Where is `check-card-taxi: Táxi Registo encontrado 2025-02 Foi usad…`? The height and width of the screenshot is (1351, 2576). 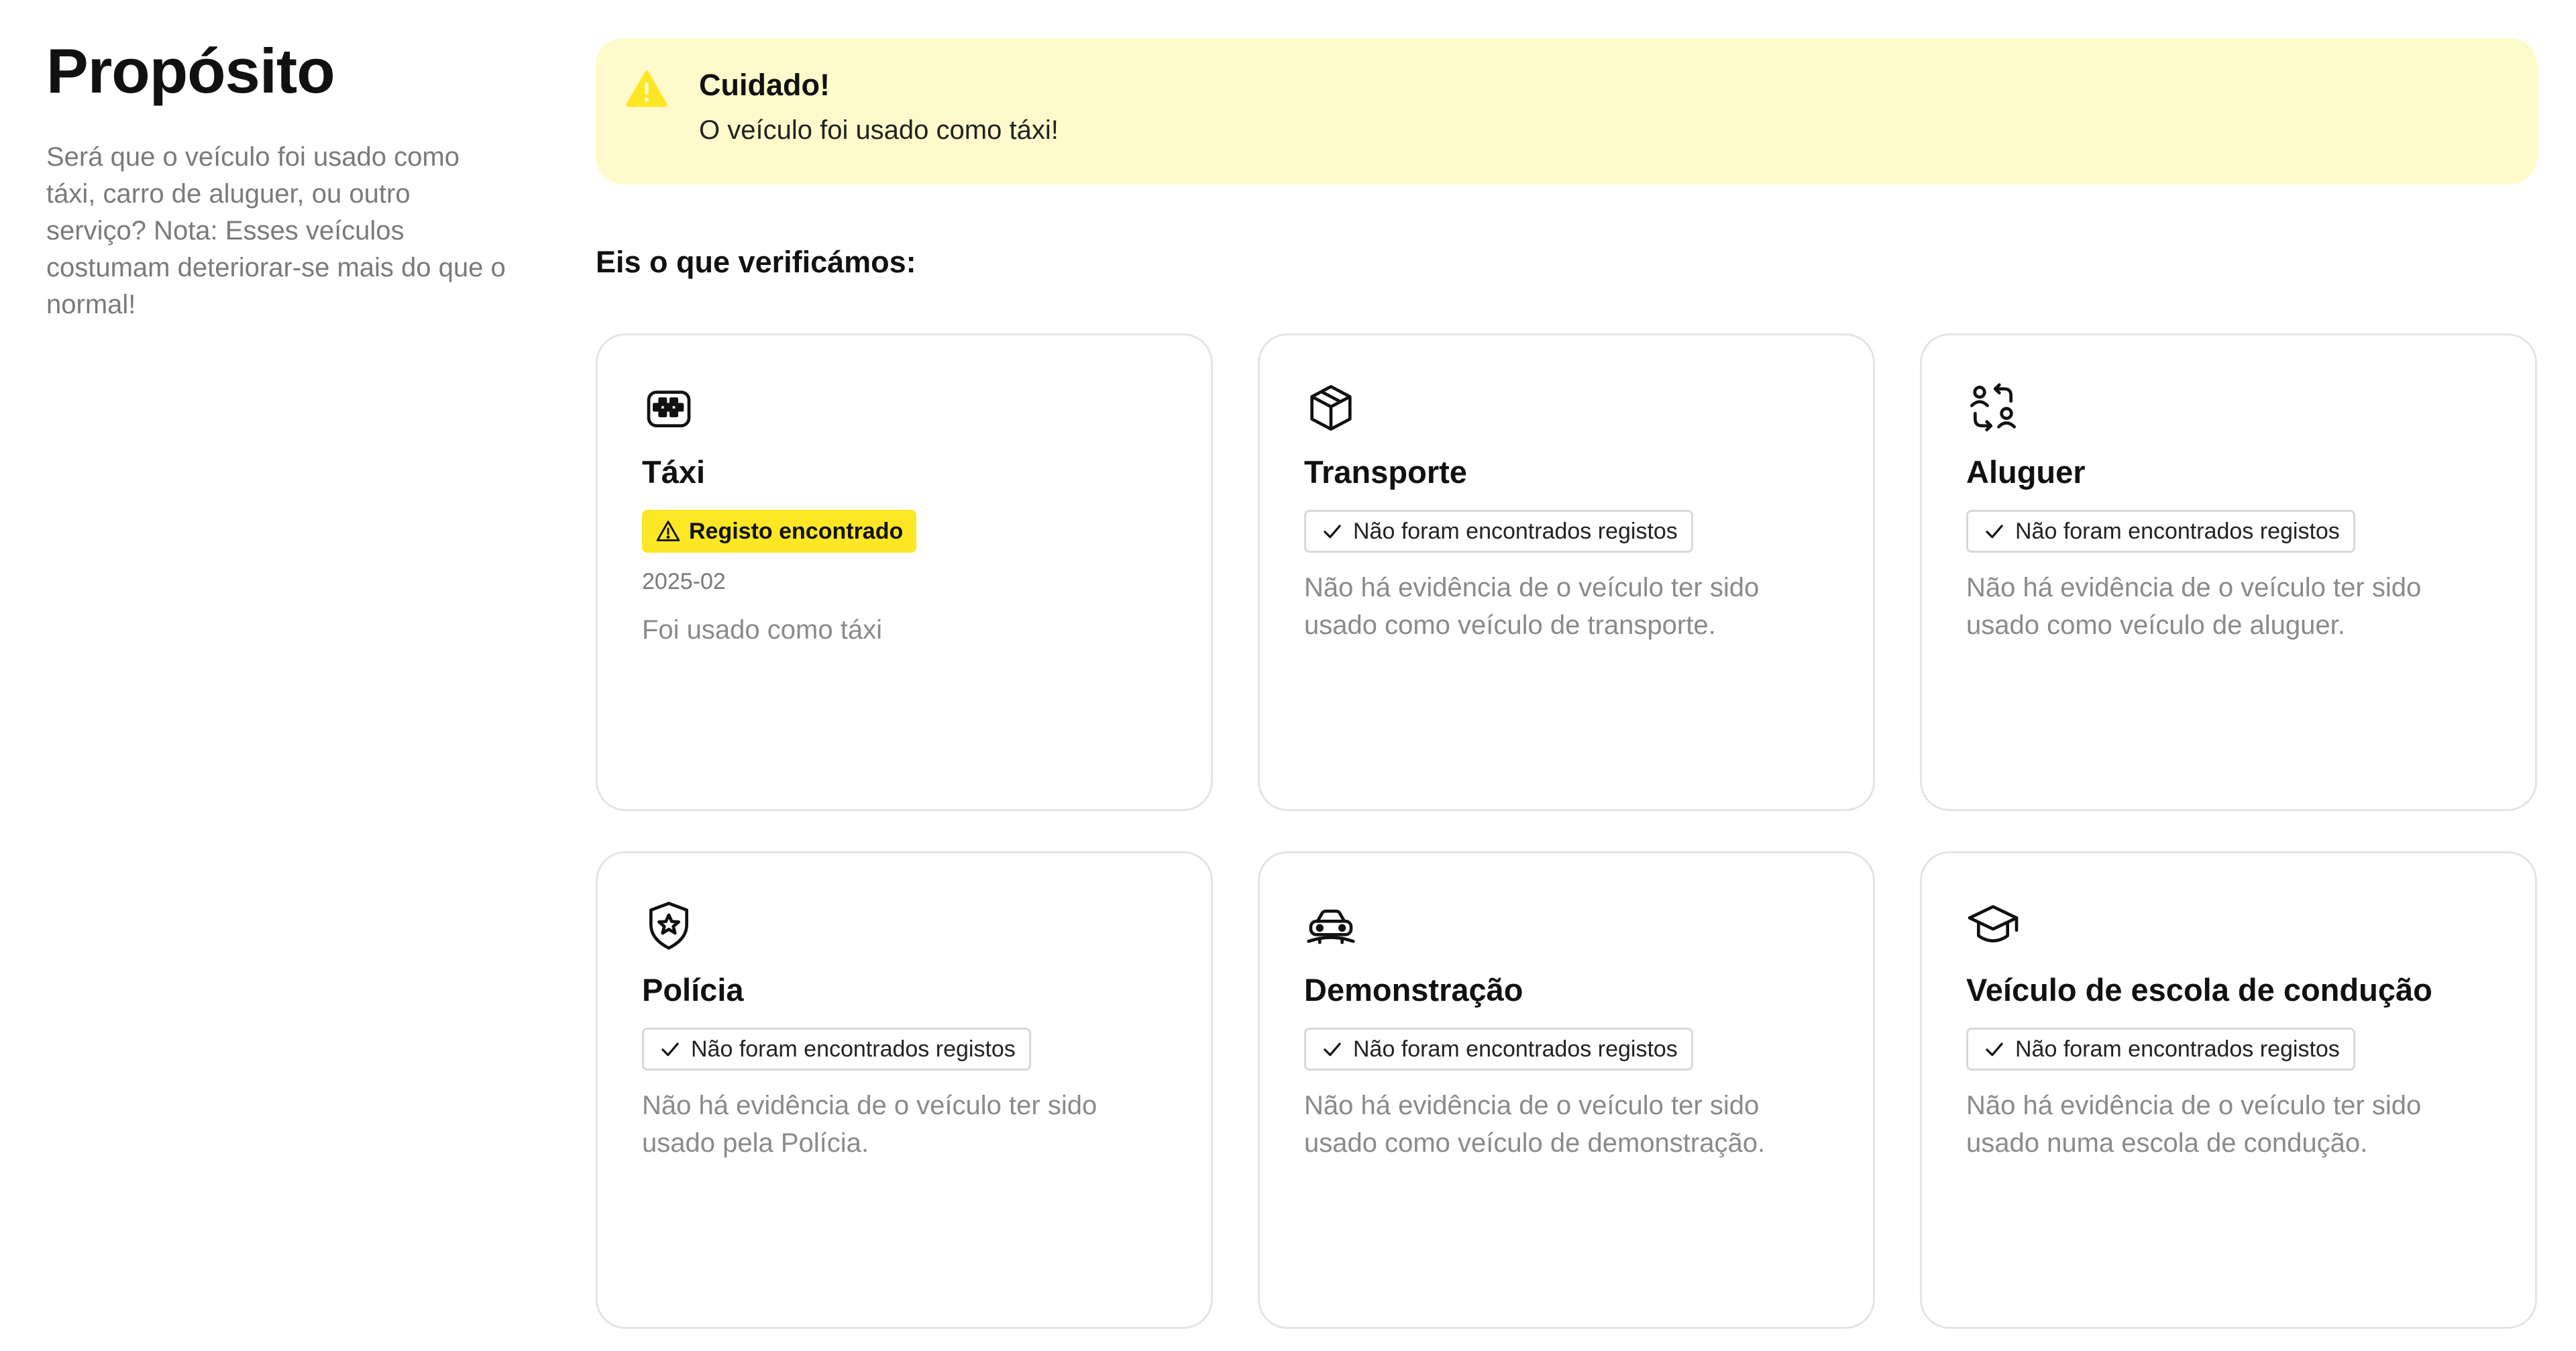
check-card-taxi: Táxi Registo encontrado 2025-02 Foi usad… is located at coordinates (904, 572).